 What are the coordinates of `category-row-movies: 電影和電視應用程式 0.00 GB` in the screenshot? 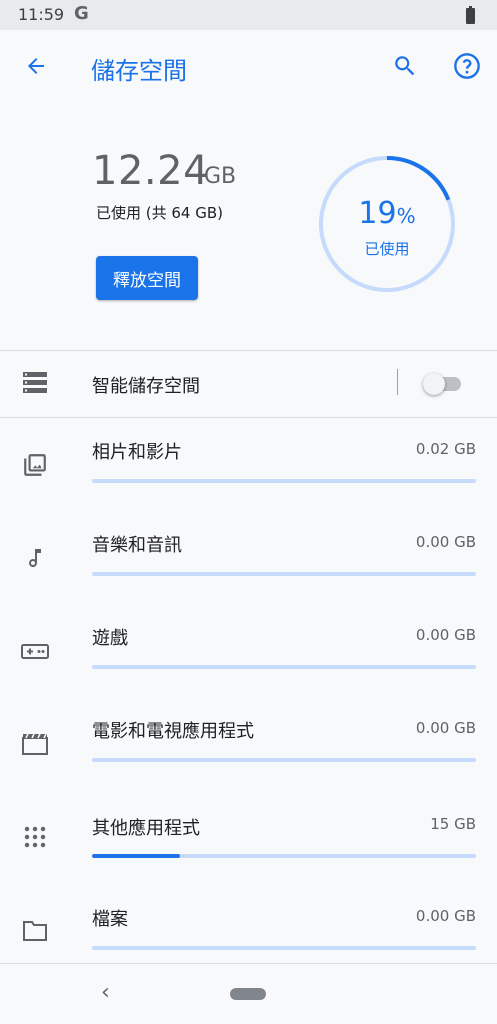 It's located at (248, 743).